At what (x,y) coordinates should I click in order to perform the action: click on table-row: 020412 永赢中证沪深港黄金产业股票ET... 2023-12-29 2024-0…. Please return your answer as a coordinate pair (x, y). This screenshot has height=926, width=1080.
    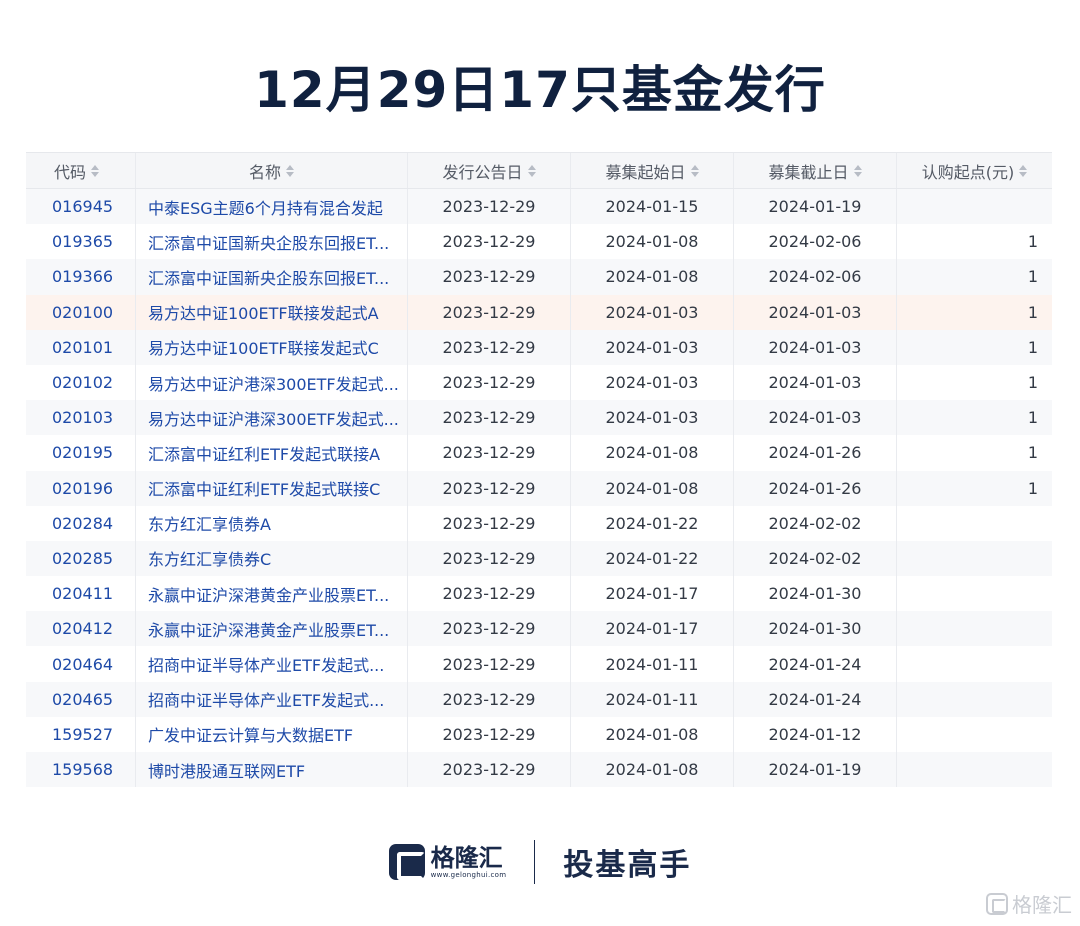
    Looking at the image, I should click on (539, 629).